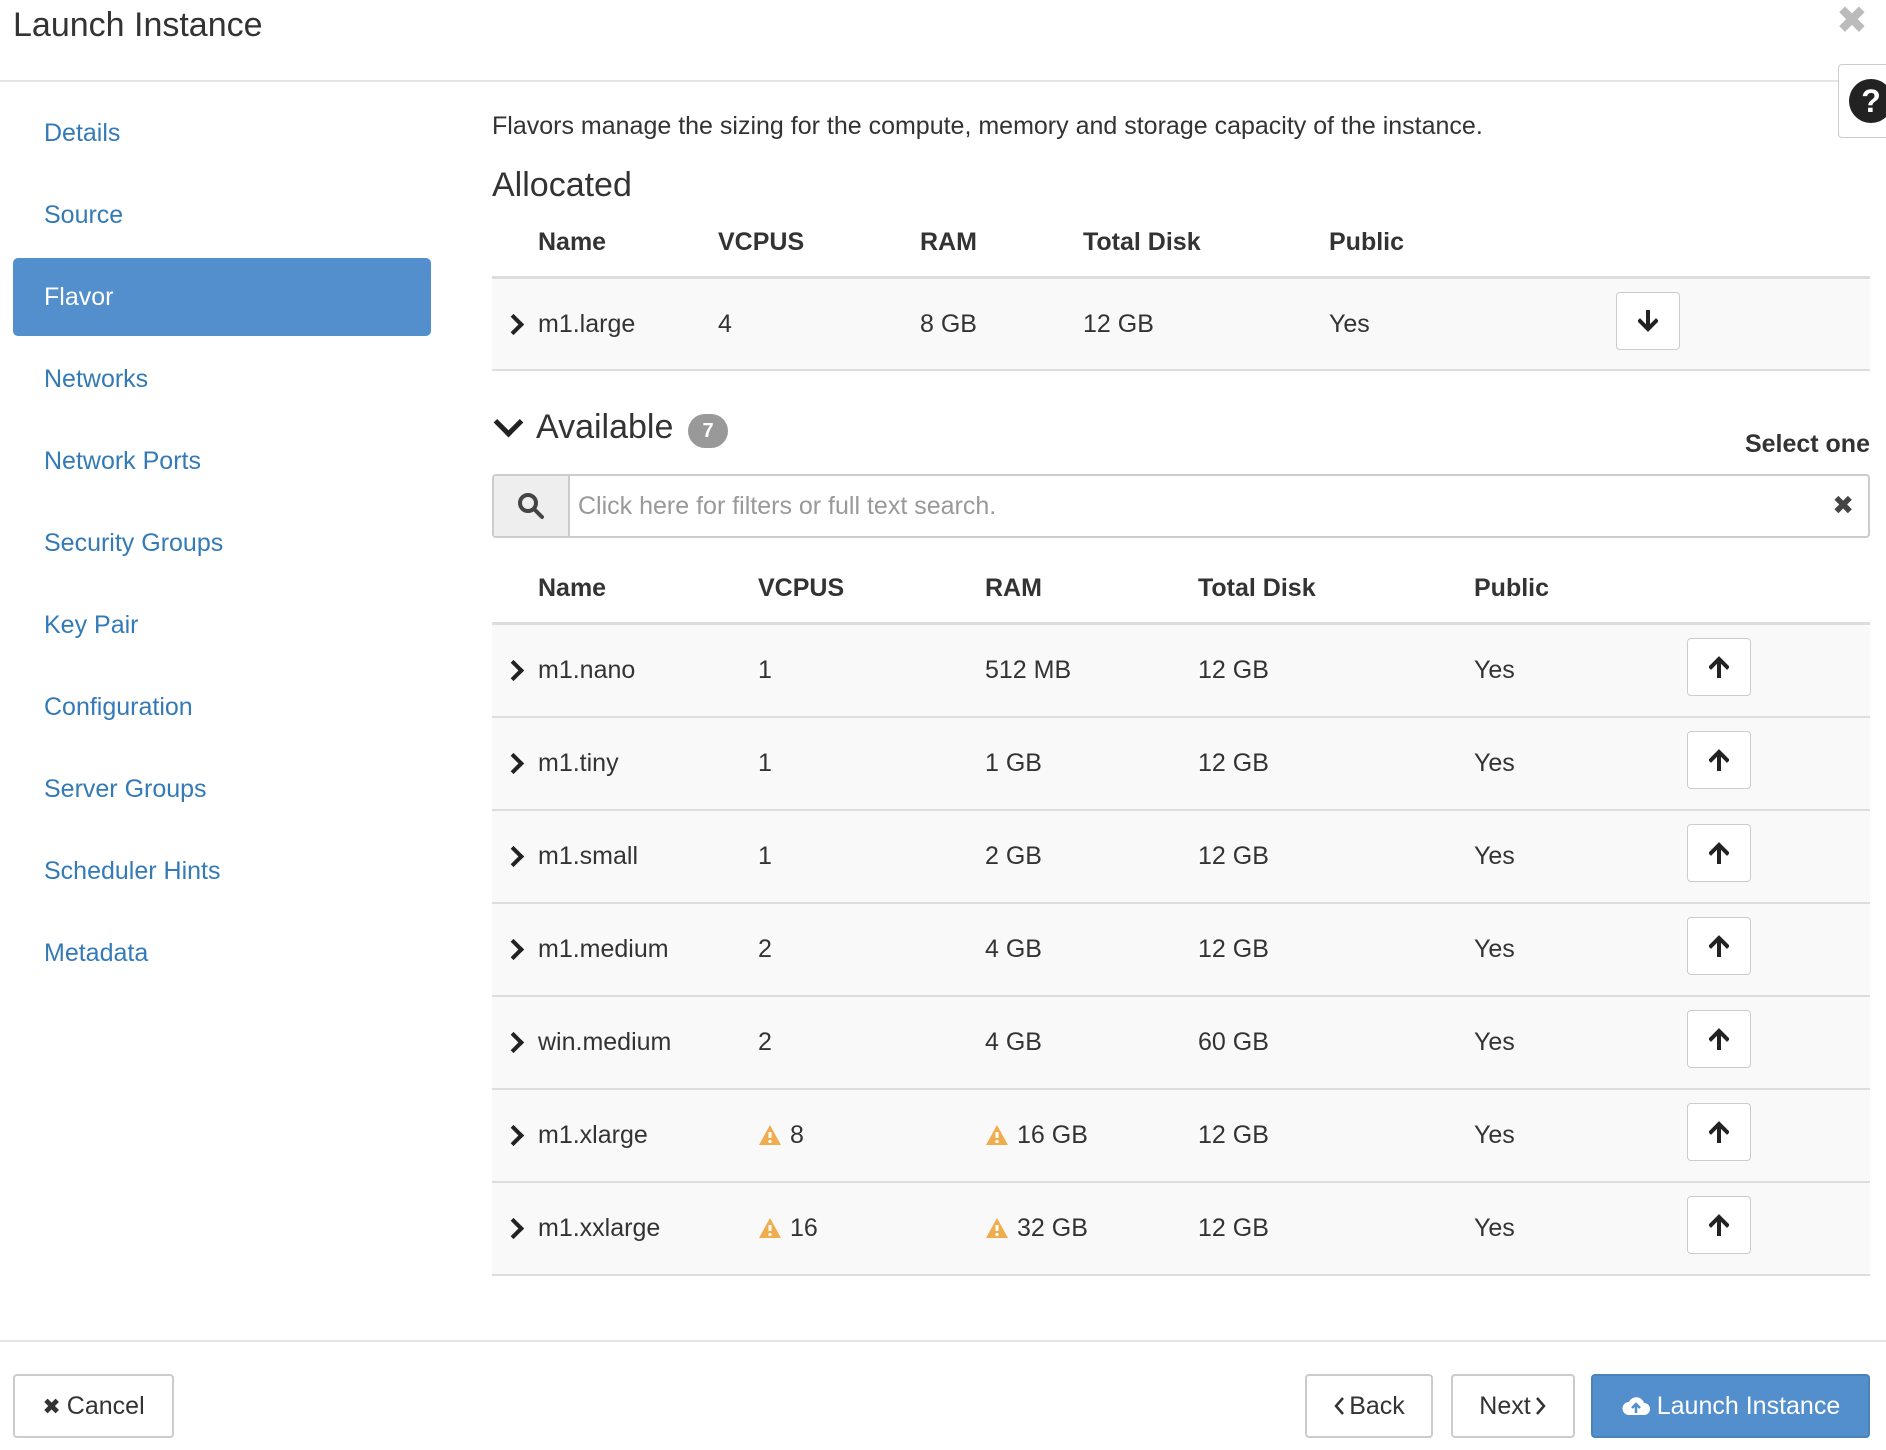 This screenshot has height=1450, width=1886. I want to click on count-badge: 7, so click(708, 431).